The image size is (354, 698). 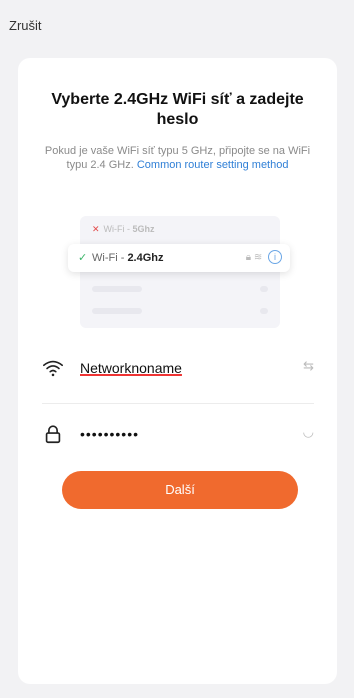 I want to click on illustration-row-5ghz: ✕ Wi-Fi - 5Ghz, so click(x=123, y=229).